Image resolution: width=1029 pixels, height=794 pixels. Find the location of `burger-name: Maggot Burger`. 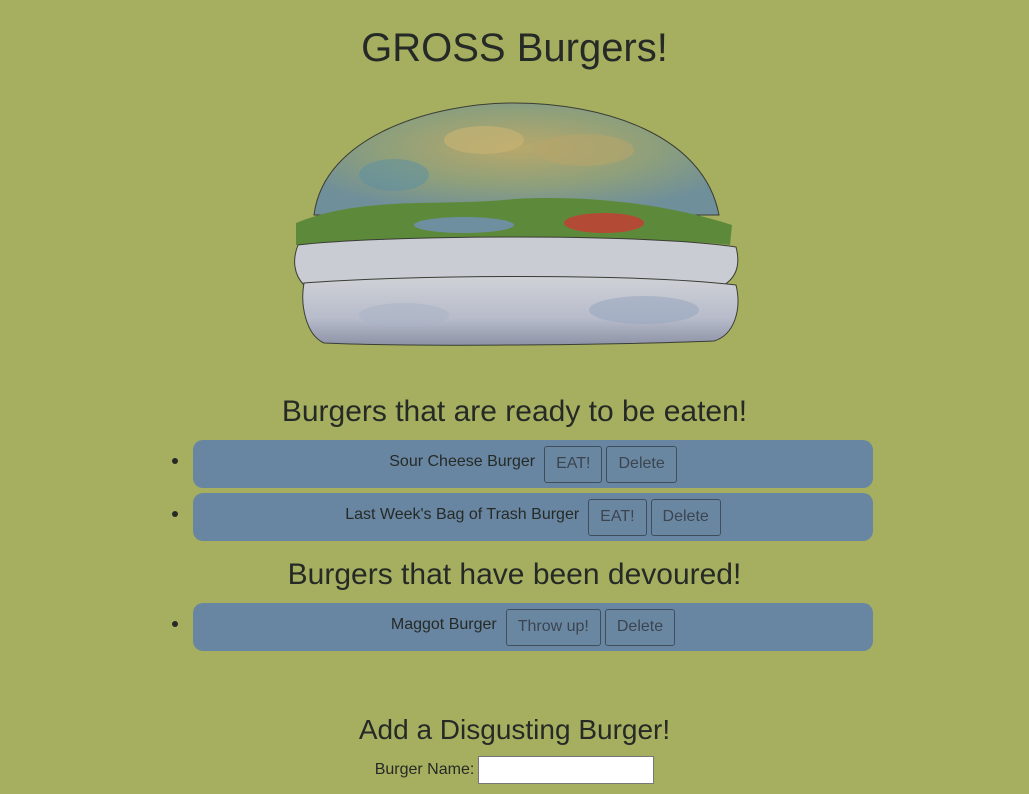

burger-name: Maggot Burger is located at coordinates (443, 624).